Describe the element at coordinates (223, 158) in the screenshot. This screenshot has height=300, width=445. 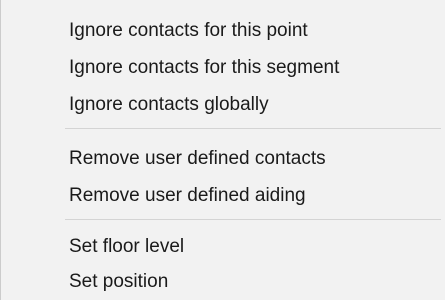
I see `menu-item-remove-user-contacts: Remove user defined contacts` at that location.